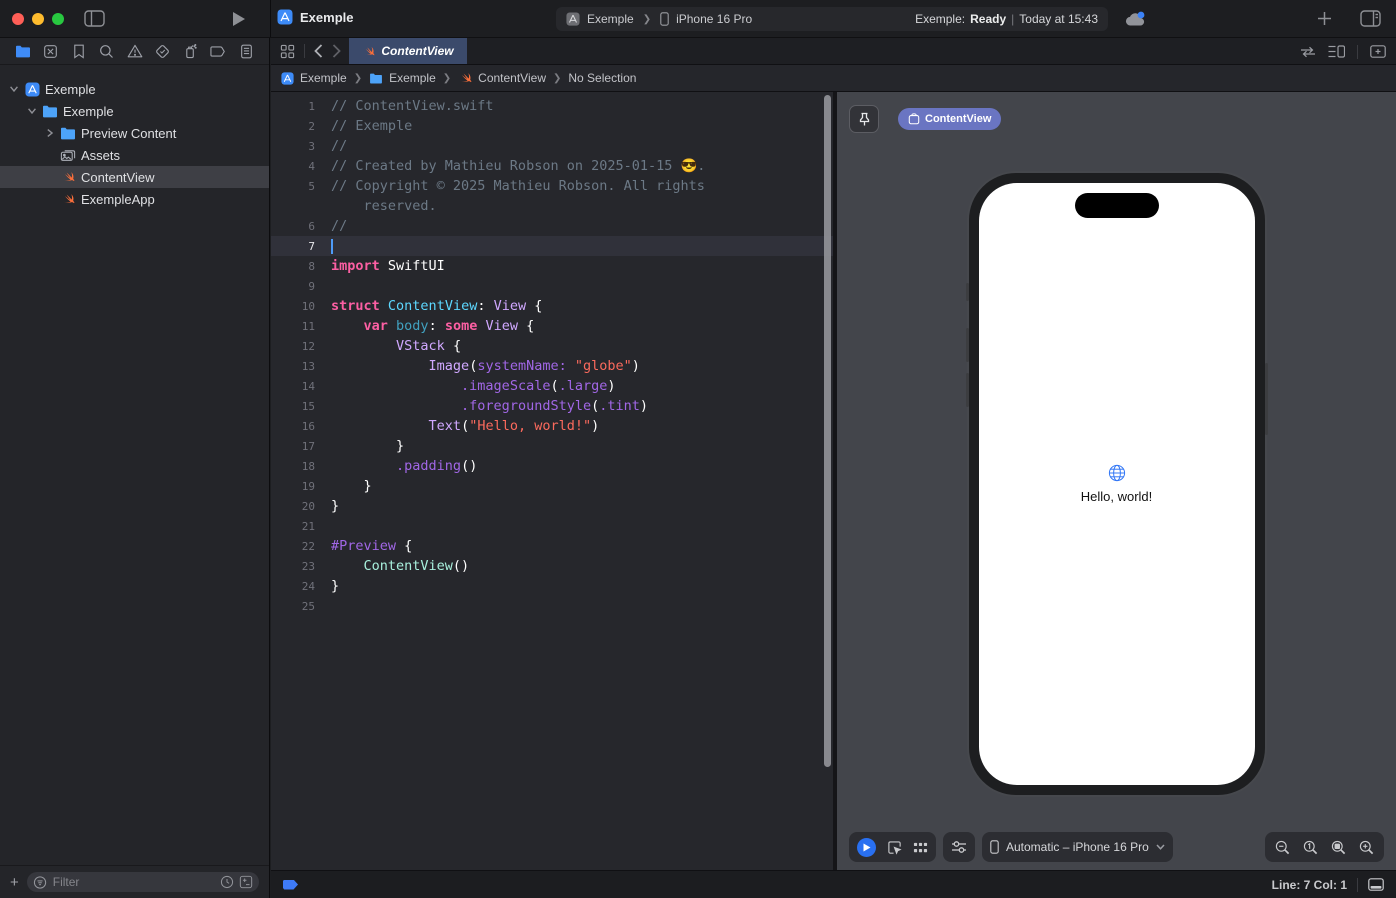 Image resolution: width=1396 pixels, height=898 pixels. I want to click on line-number: 8, so click(311, 266).